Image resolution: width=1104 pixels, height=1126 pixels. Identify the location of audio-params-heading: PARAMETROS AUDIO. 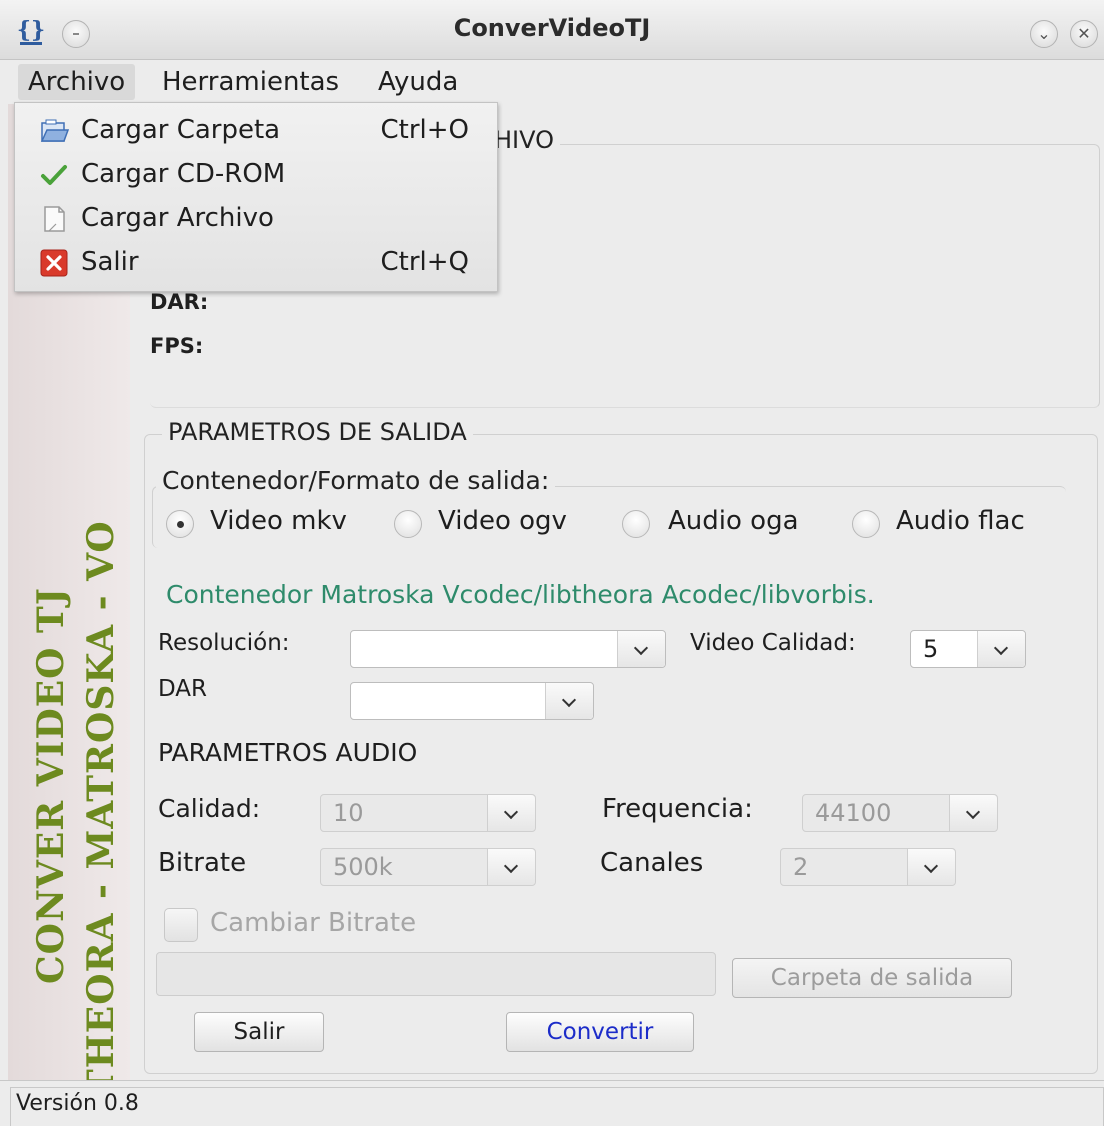
(288, 752).